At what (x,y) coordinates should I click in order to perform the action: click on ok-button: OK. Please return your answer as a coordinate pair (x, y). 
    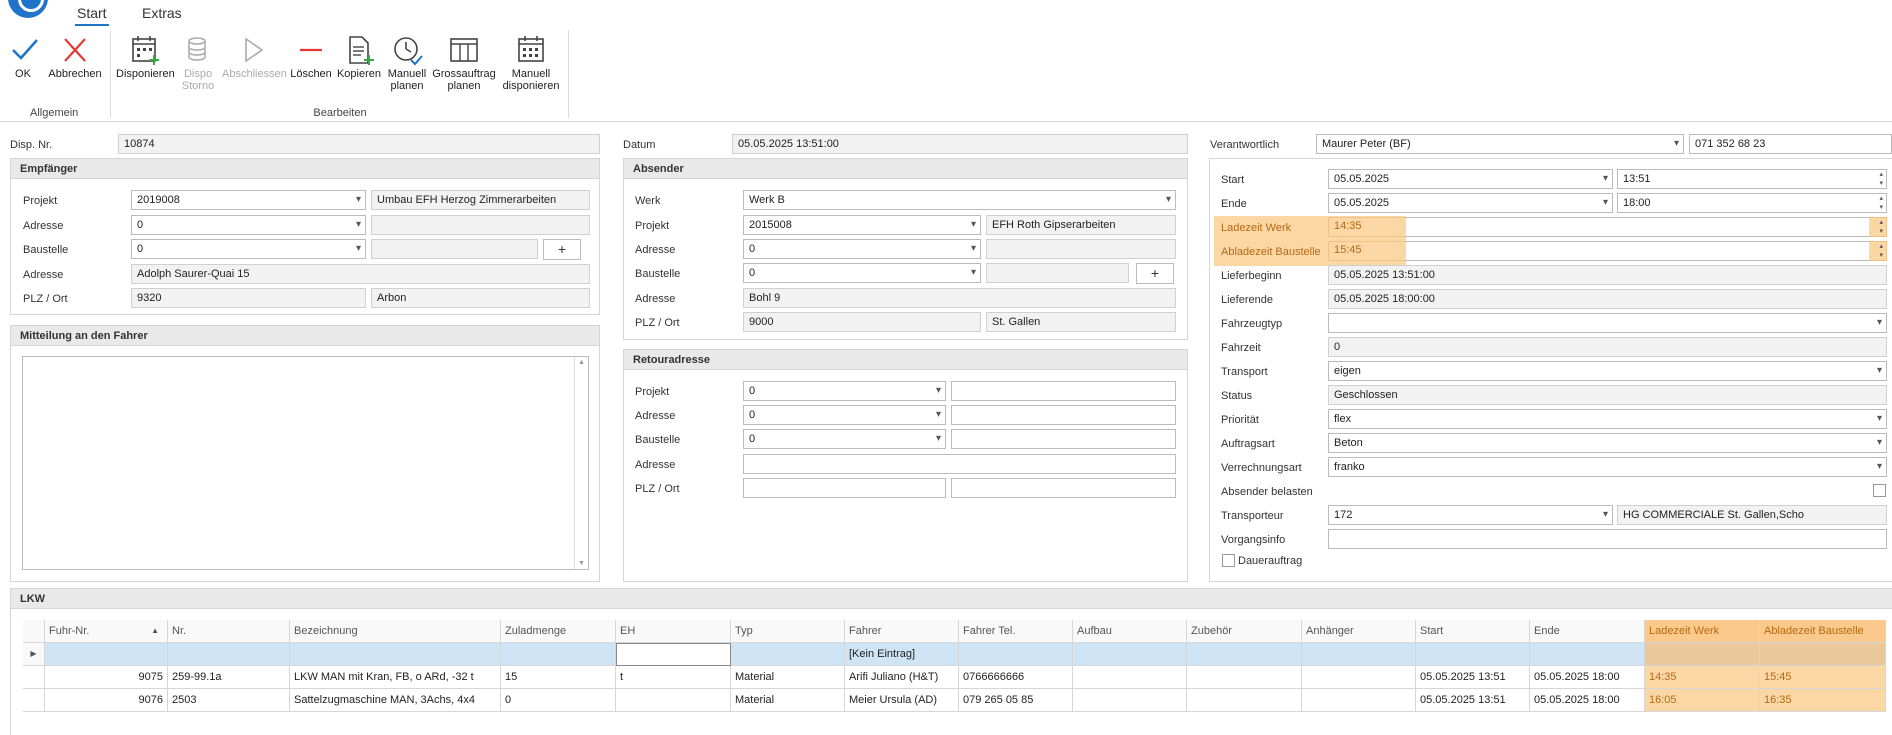
    Looking at the image, I should click on (23, 57).